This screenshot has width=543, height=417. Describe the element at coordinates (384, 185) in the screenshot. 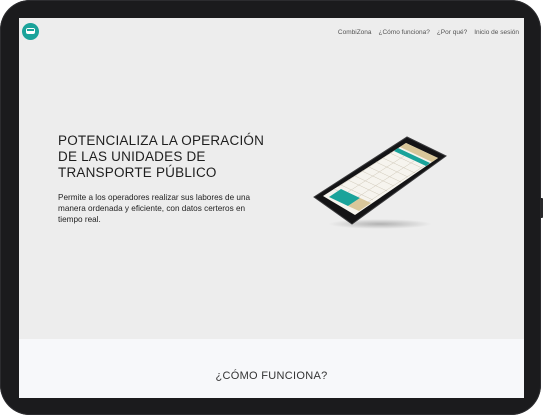

I see `phone-mockup` at that location.